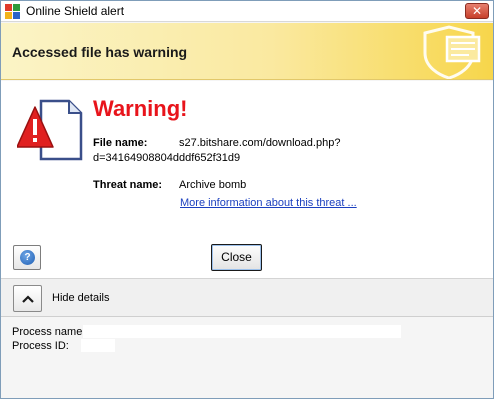 This screenshot has height=399, width=494. I want to click on warning-heading: Warning!, so click(140, 108).